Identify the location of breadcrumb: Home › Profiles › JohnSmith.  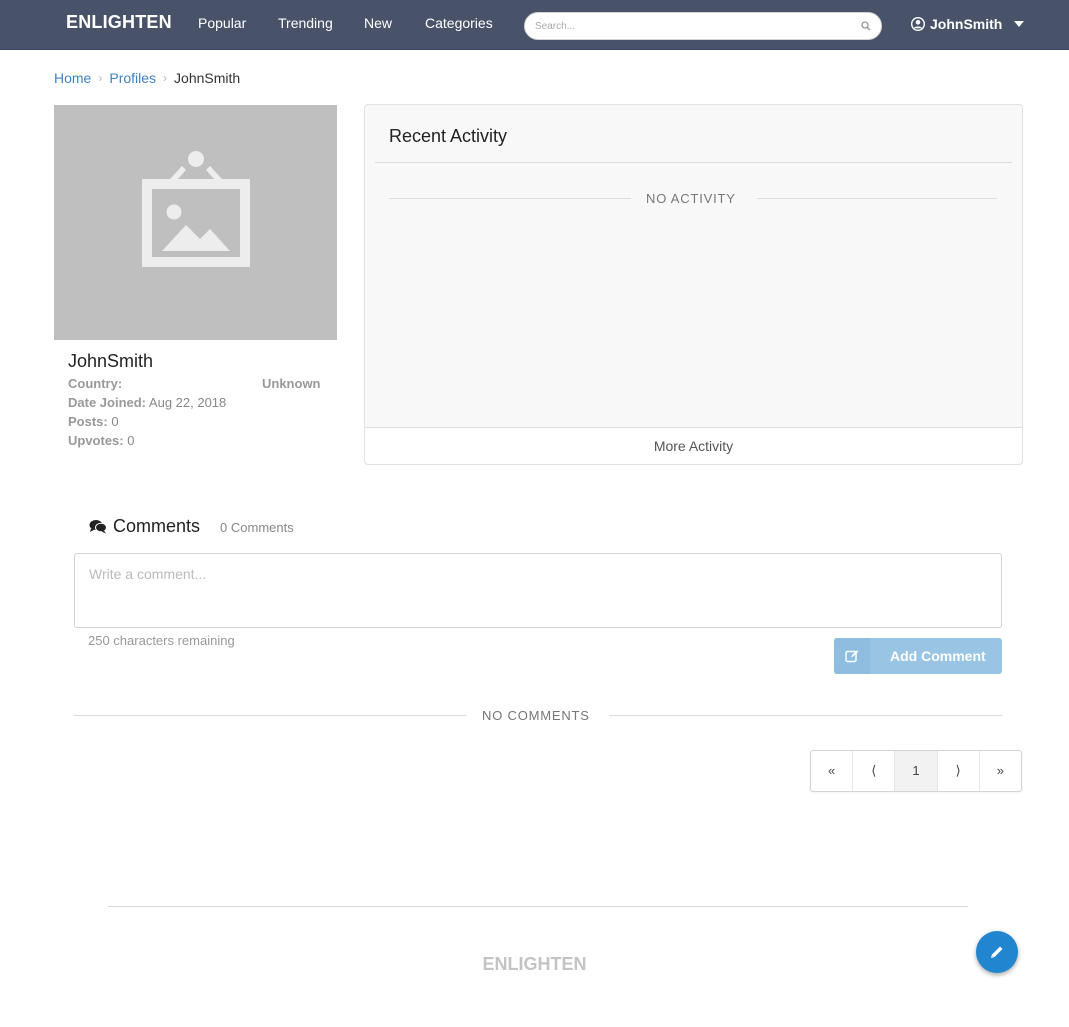
(147, 78).